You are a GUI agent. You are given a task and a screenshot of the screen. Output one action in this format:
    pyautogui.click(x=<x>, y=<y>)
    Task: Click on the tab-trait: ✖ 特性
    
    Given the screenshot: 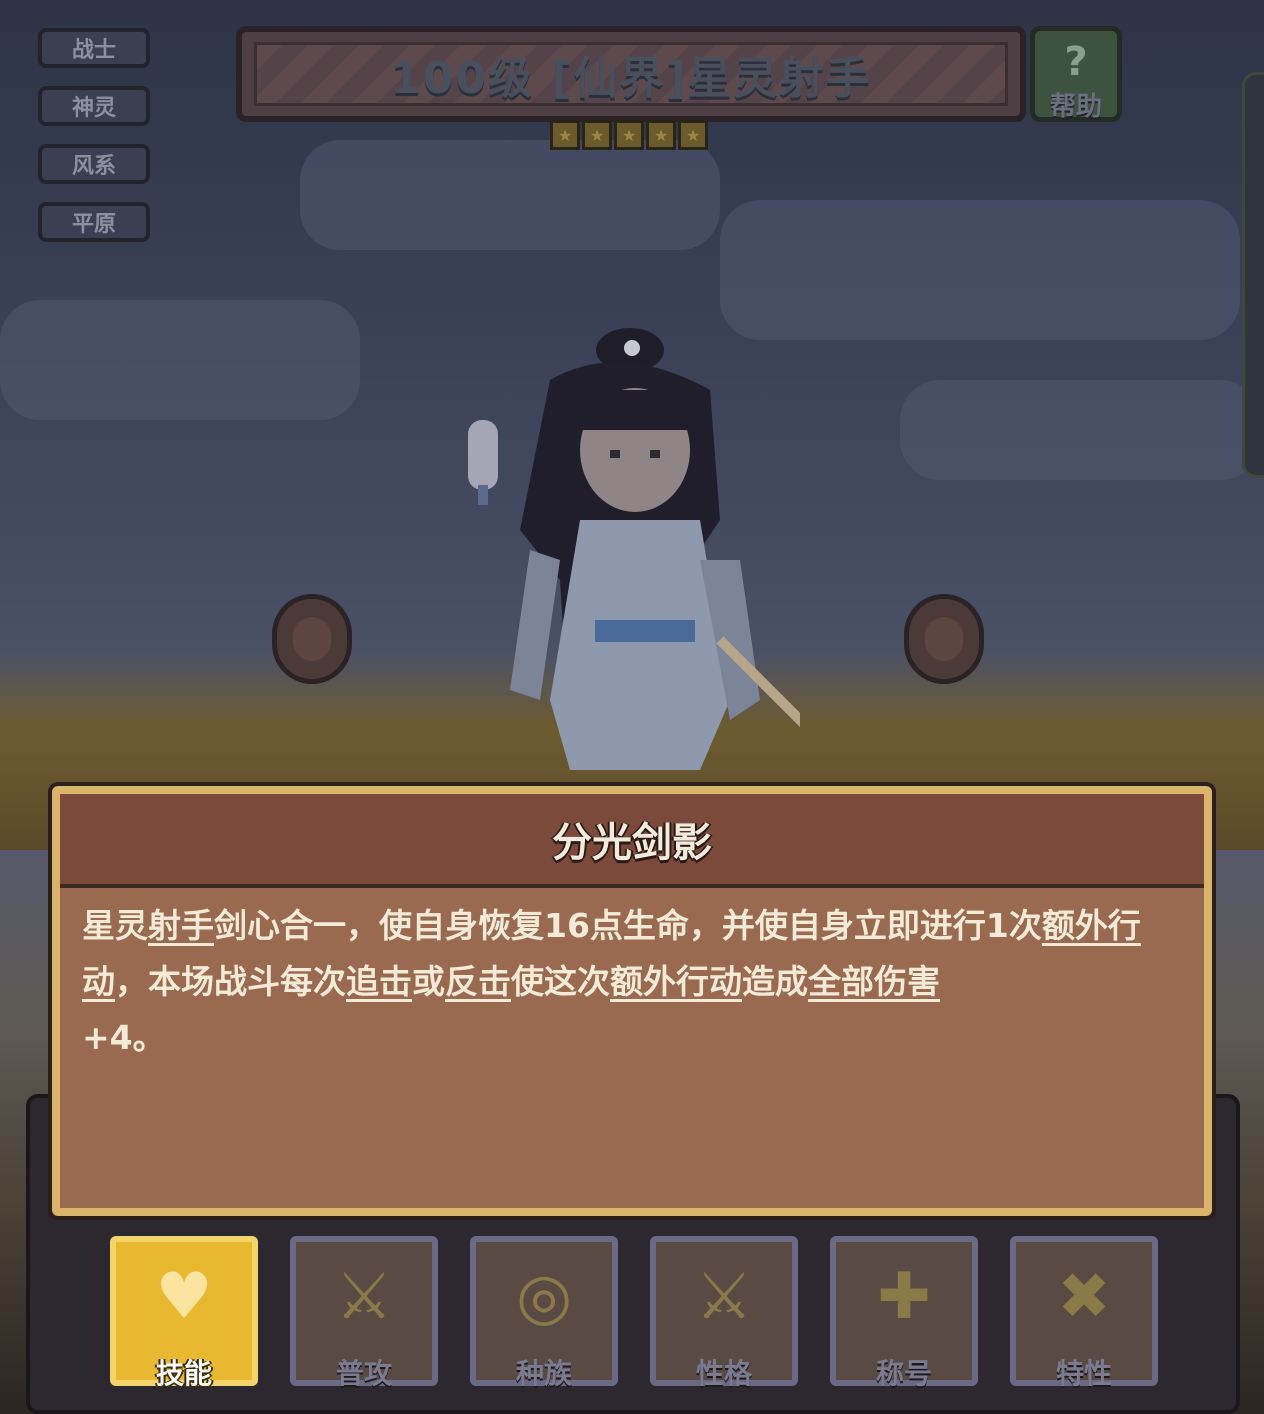 What is the action you would take?
    pyautogui.click(x=1084, y=1313)
    